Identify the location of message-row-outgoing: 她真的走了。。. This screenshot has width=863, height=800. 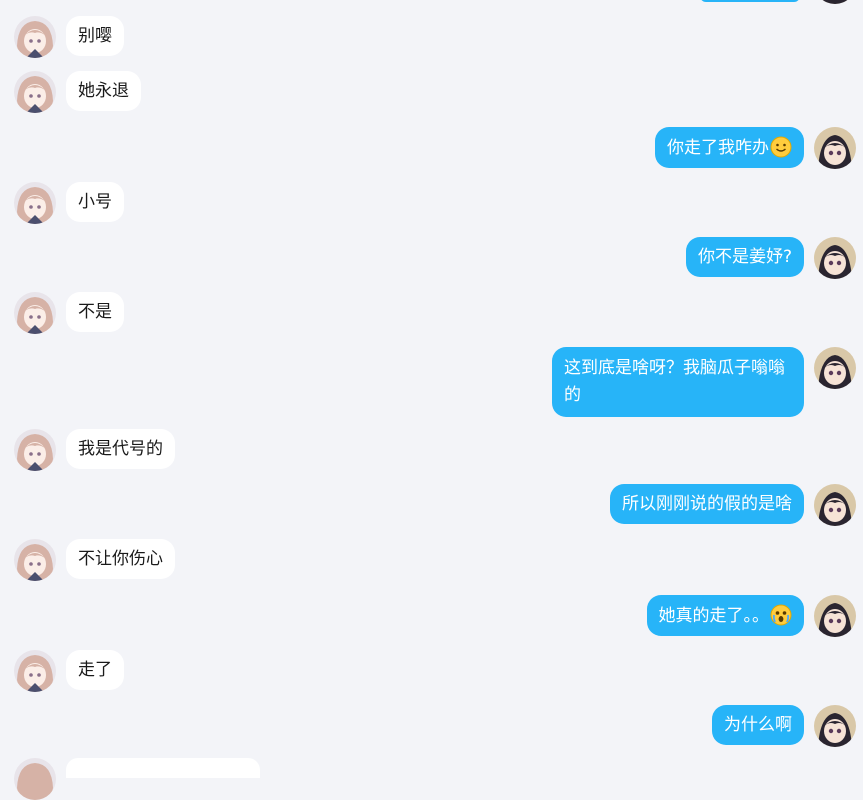
(431, 617).